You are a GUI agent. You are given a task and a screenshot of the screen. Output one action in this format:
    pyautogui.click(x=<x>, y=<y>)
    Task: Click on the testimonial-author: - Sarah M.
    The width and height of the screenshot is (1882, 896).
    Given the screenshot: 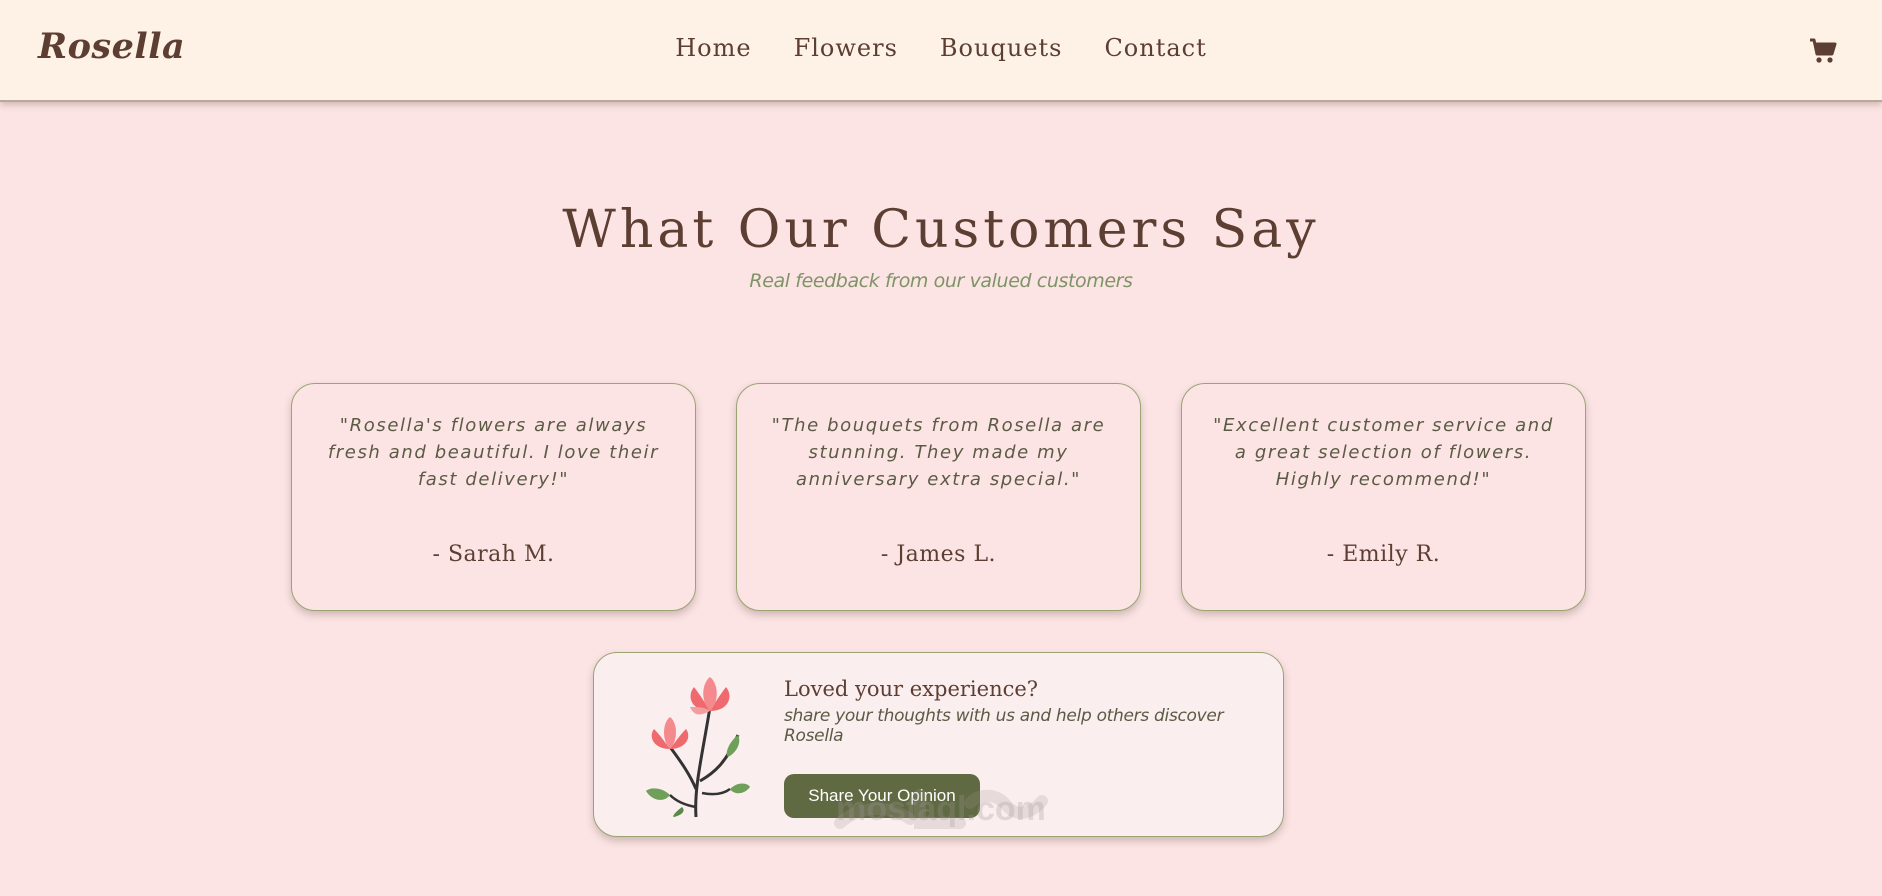 What is the action you would take?
    pyautogui.click(x=493, y=554)
    